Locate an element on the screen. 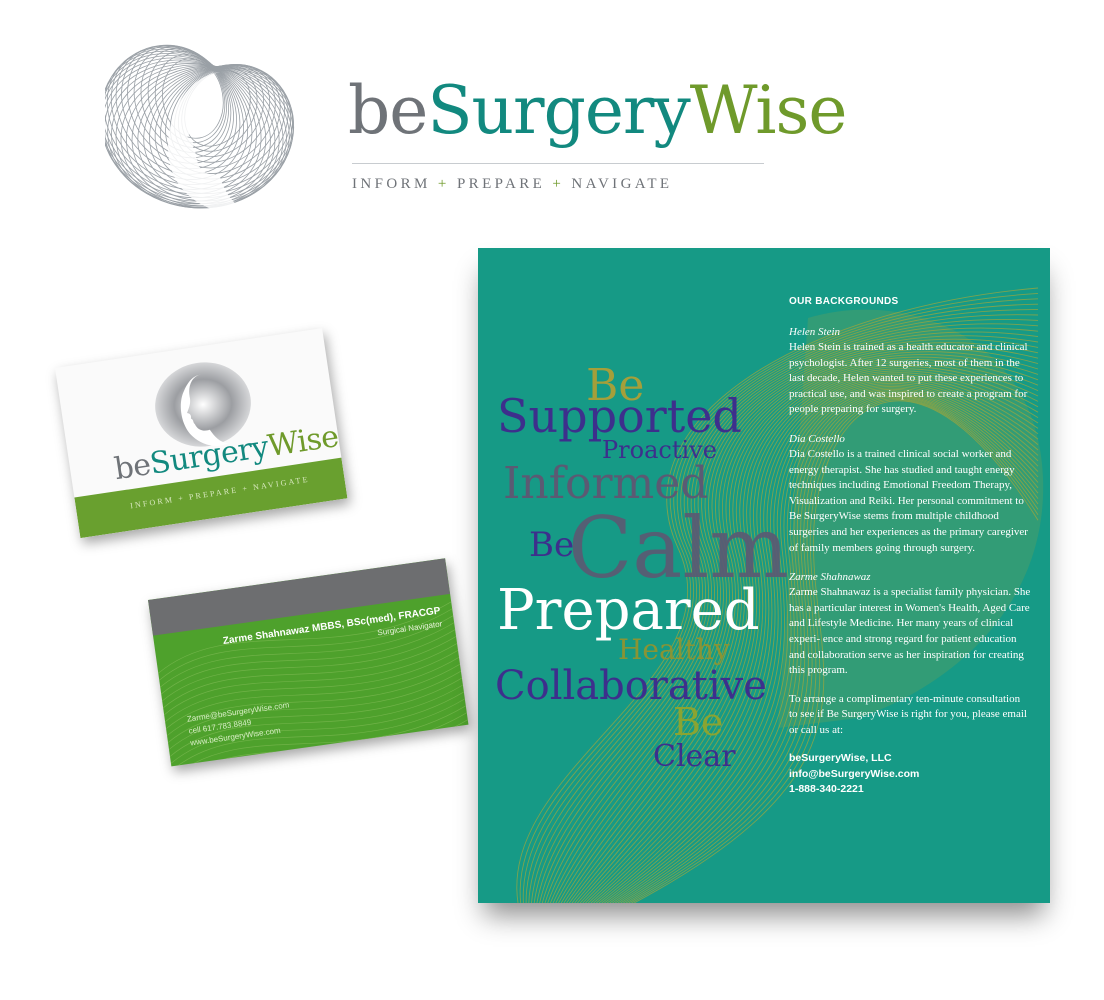 Image resolution: width=1104 pixels, height=1000 pixels. logo-wordmark: beSurgeryWise is located at coordinates (597, 111).